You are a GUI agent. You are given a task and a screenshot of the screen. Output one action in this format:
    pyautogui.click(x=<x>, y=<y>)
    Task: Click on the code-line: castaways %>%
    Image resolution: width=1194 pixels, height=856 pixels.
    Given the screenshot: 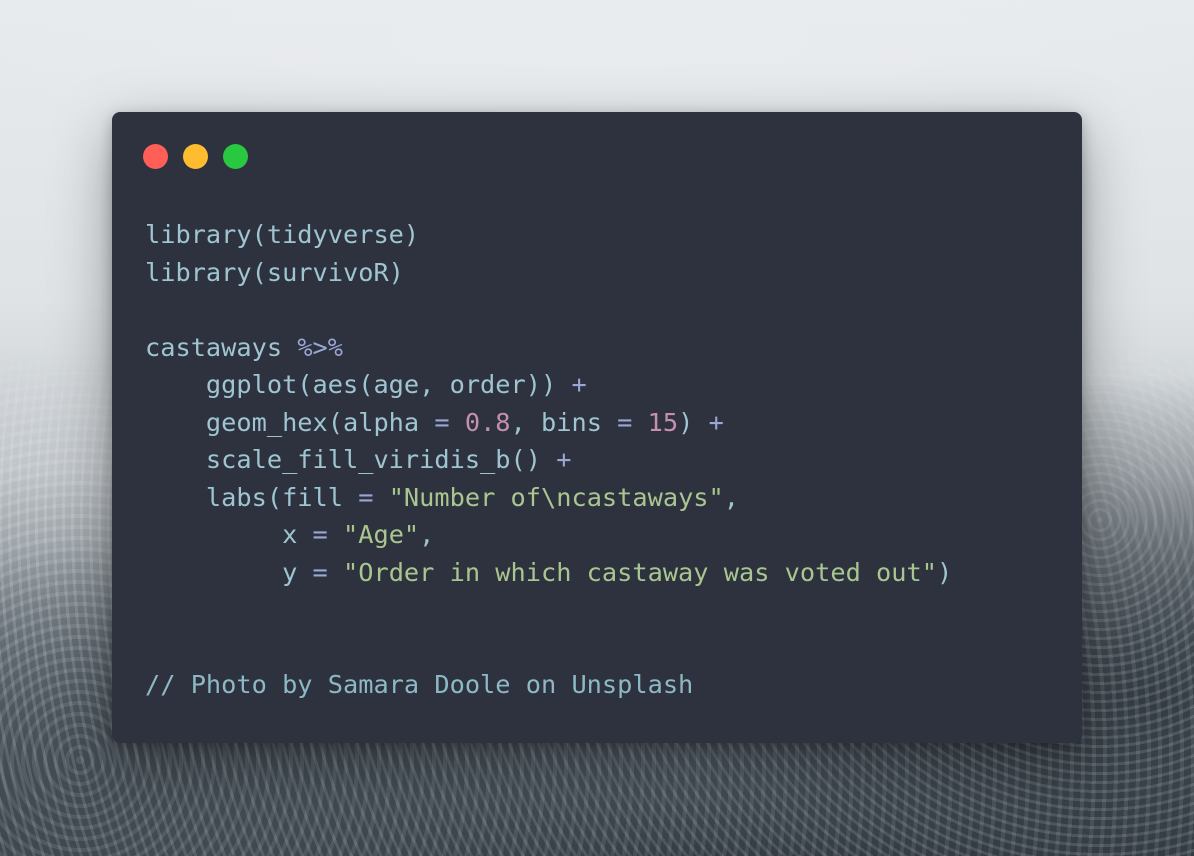 What is the action you would take?
    pyautogui.click(x=548, y=348)
    